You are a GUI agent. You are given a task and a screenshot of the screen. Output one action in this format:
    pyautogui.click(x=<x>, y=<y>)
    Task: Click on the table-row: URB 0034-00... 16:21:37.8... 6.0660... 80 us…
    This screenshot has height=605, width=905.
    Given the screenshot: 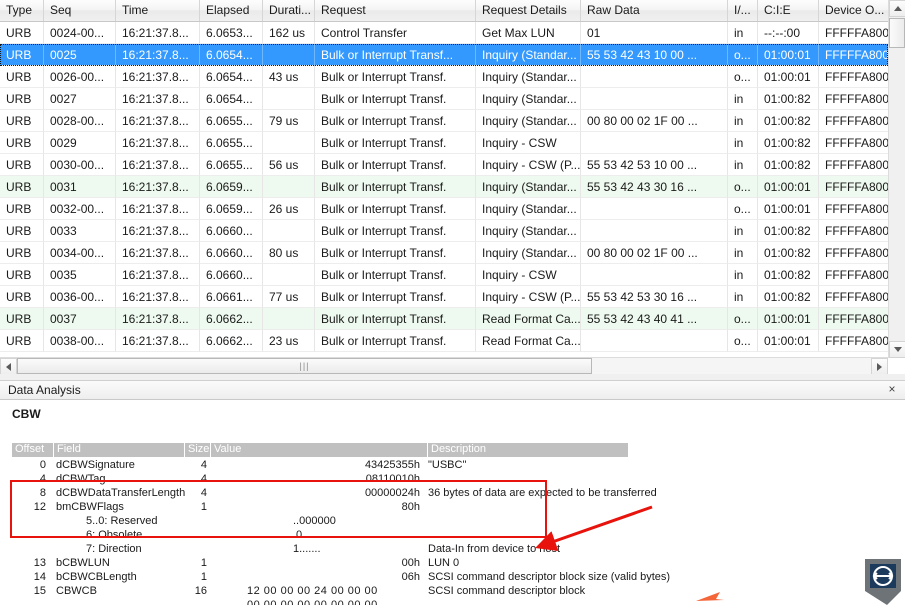 What is the action you would take?
    pyautogui.click(x=444, y=253)
    